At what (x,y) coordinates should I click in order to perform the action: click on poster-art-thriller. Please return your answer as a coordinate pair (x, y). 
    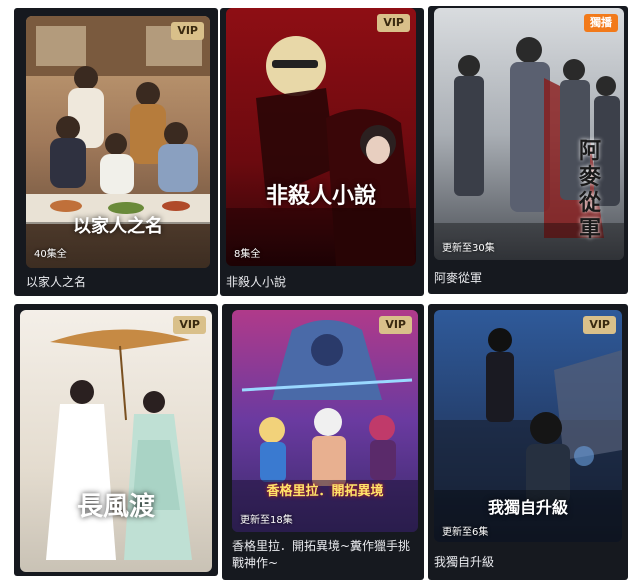
    Looking at the image, I should click on (321, 137).